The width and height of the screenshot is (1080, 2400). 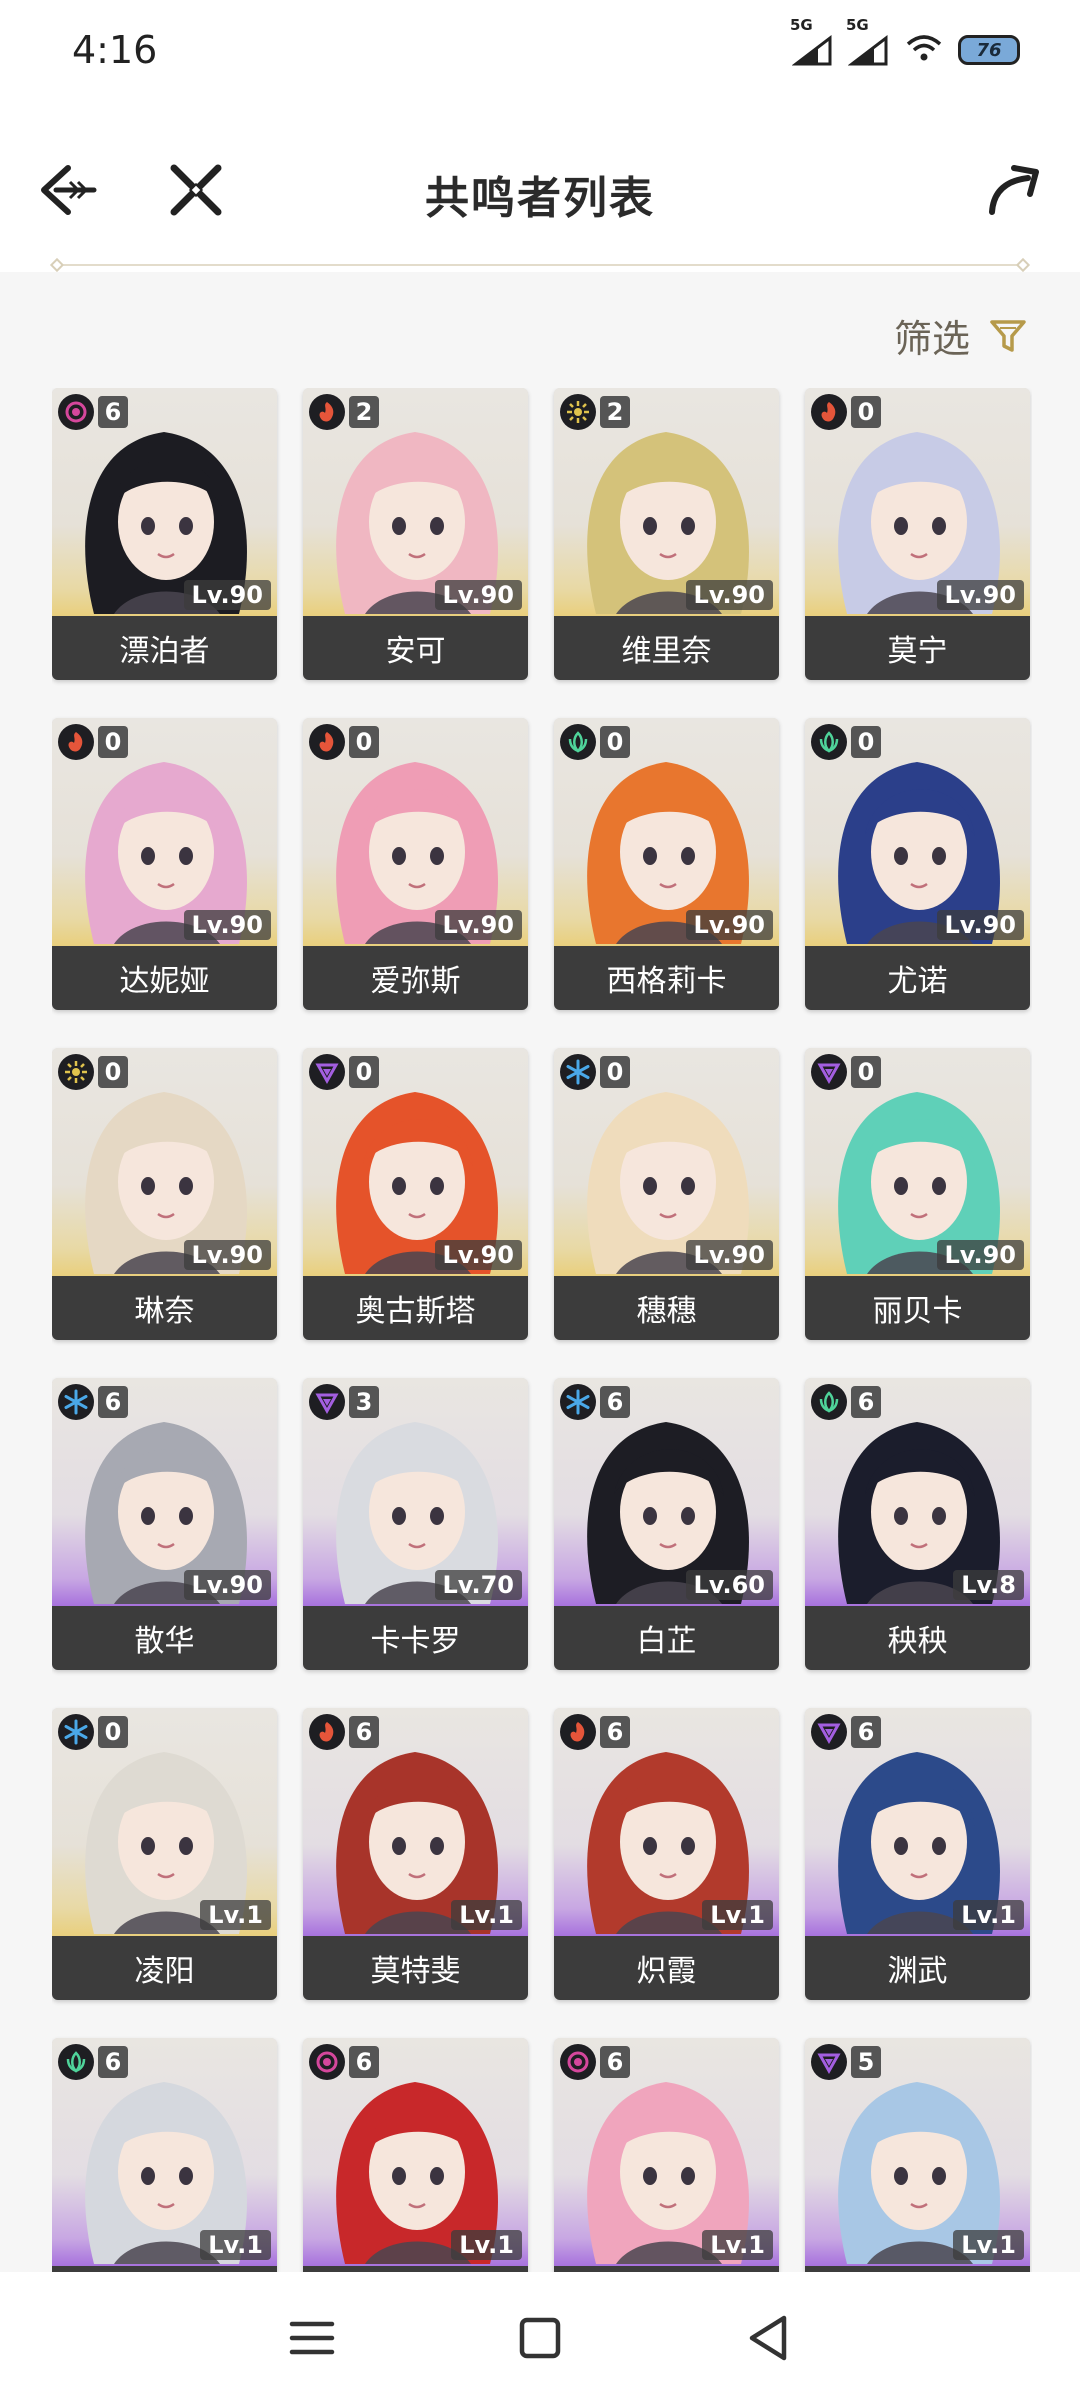 I want to click on status-bar: 4:16 5G 5G 76, so click(x=540, y=50).